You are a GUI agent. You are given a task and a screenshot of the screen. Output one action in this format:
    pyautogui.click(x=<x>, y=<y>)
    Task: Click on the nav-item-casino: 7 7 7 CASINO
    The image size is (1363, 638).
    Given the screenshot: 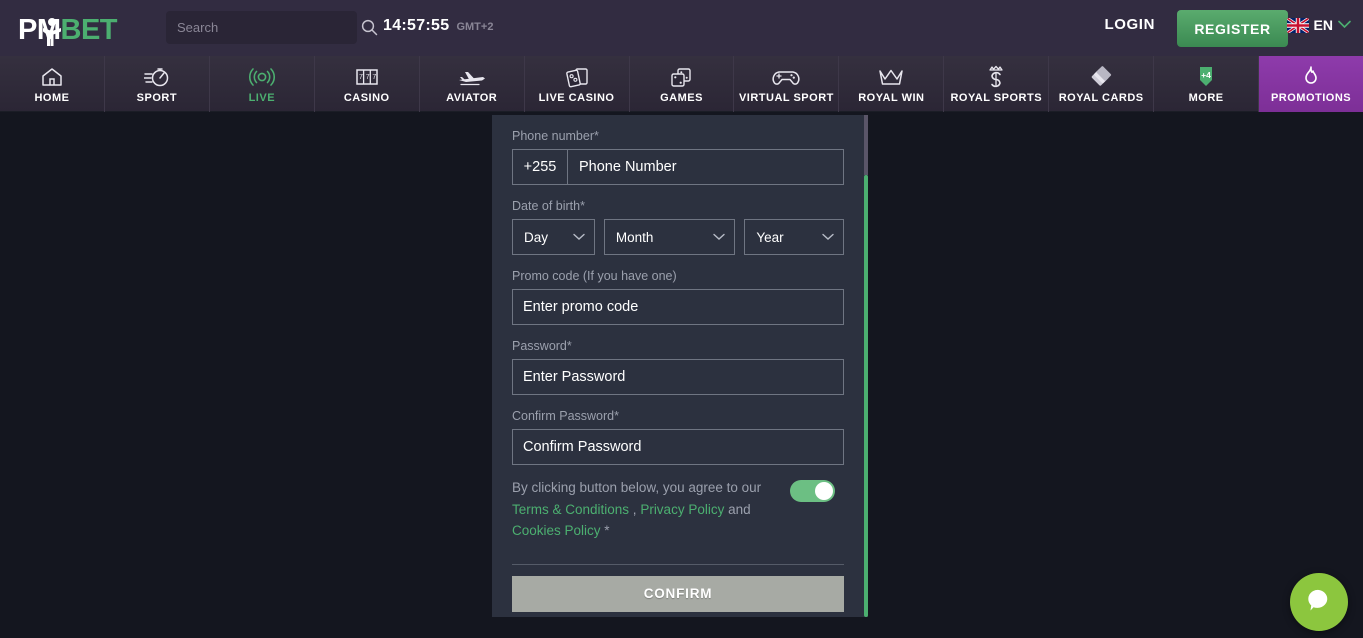 What is the action you would take?
    pyautogui.click(x=367, y=84)
    